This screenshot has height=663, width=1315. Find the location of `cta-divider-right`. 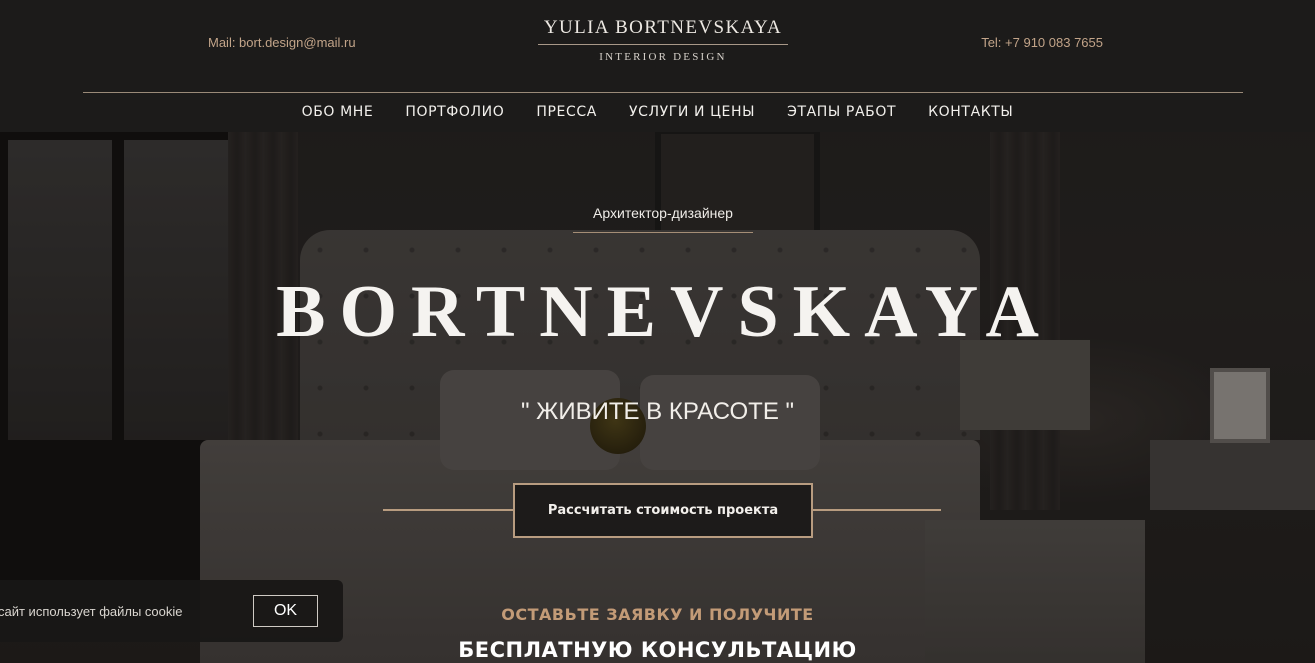

cta-divider-right is located at coordinates (877, 510).